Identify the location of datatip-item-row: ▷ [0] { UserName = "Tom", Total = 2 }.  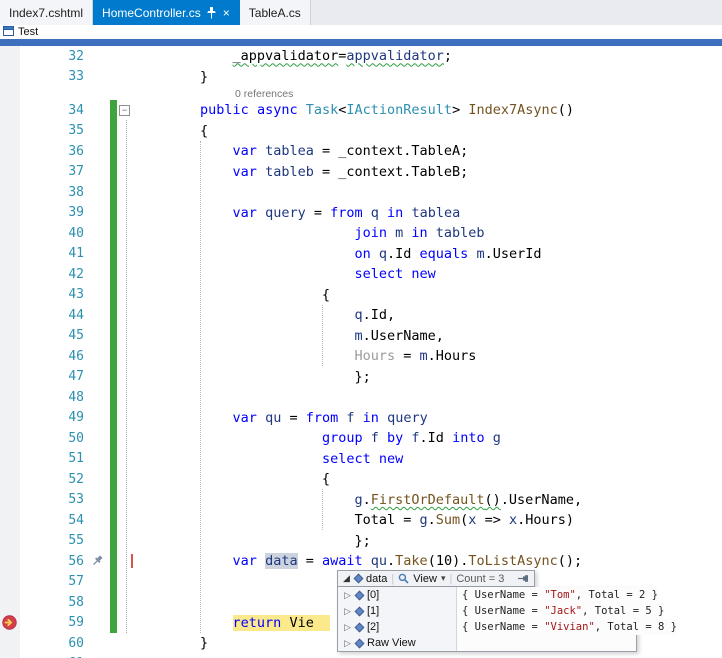
(498, 595).